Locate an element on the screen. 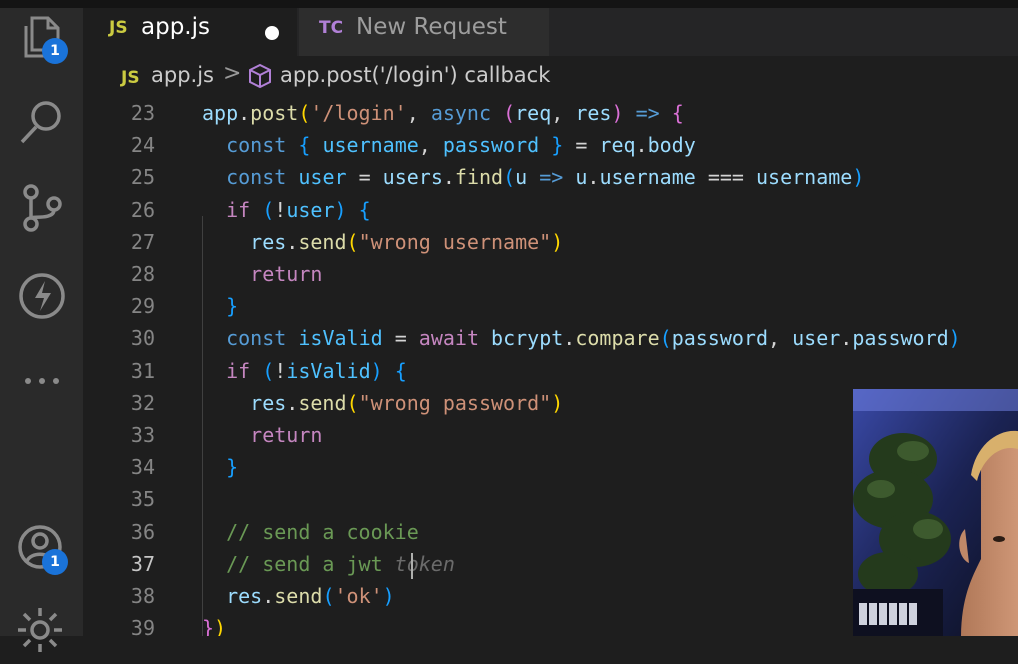  search-icon is located at coordinates (42, 122).